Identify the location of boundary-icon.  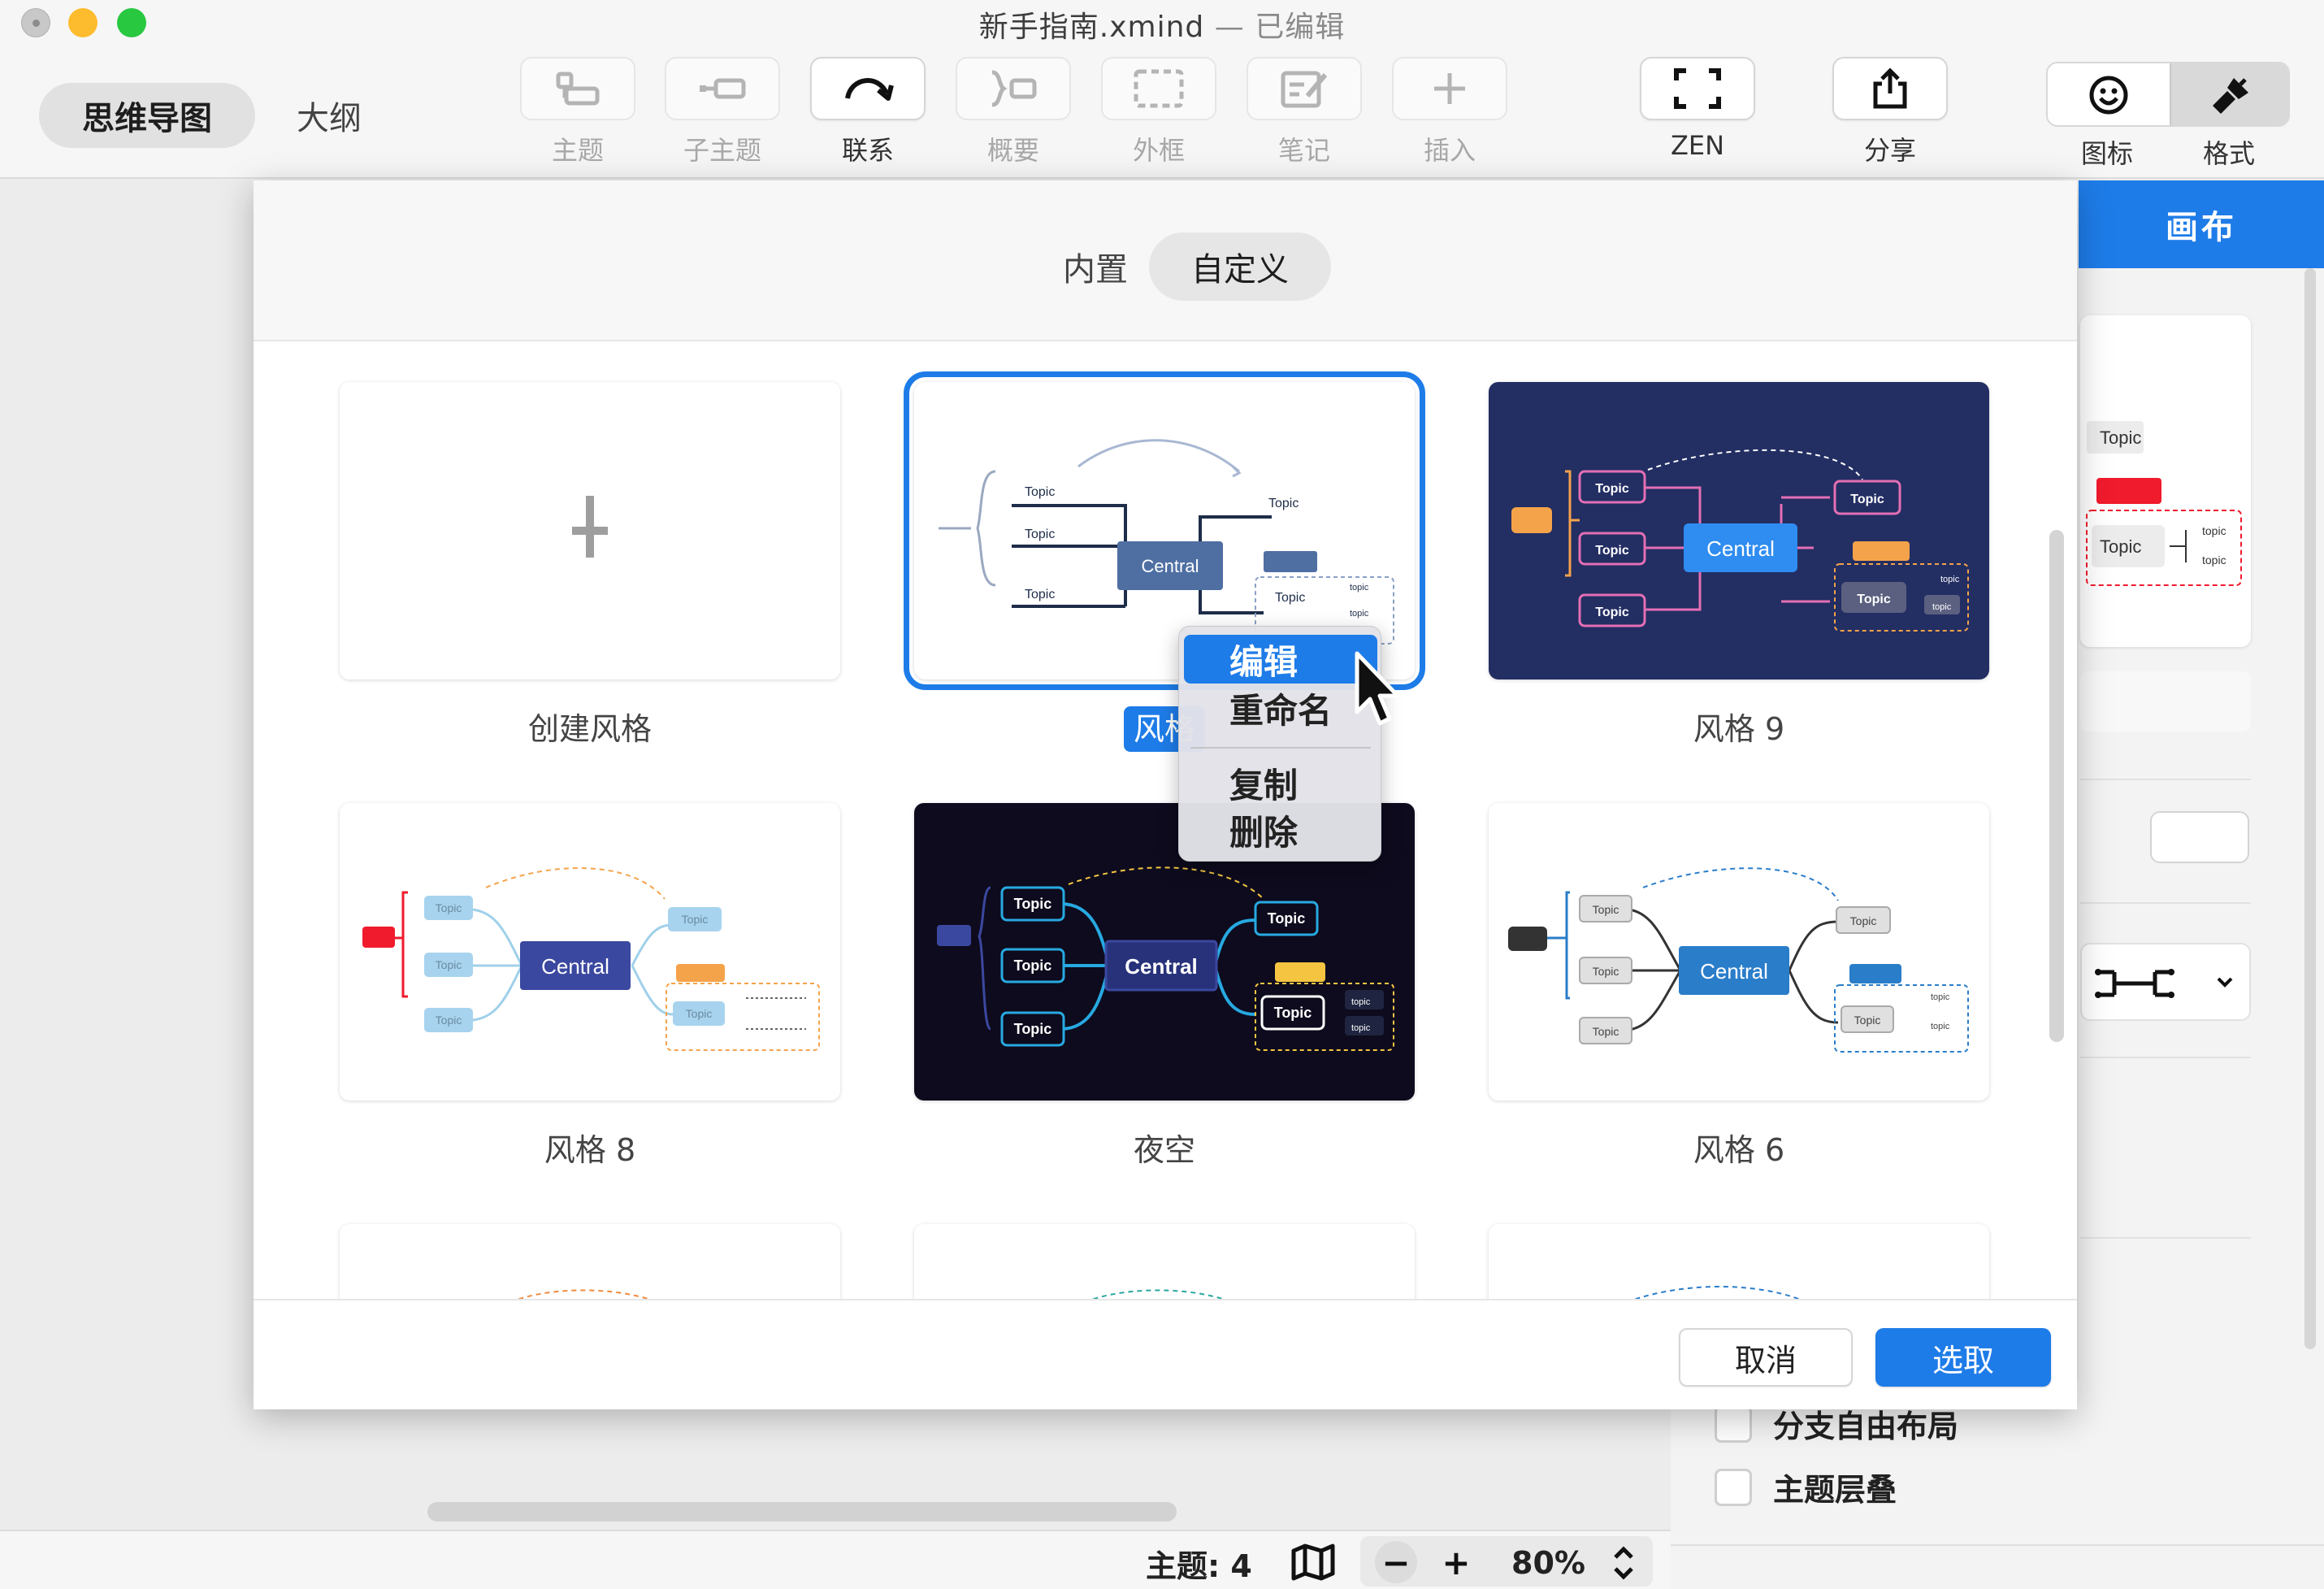
(1159, 89).